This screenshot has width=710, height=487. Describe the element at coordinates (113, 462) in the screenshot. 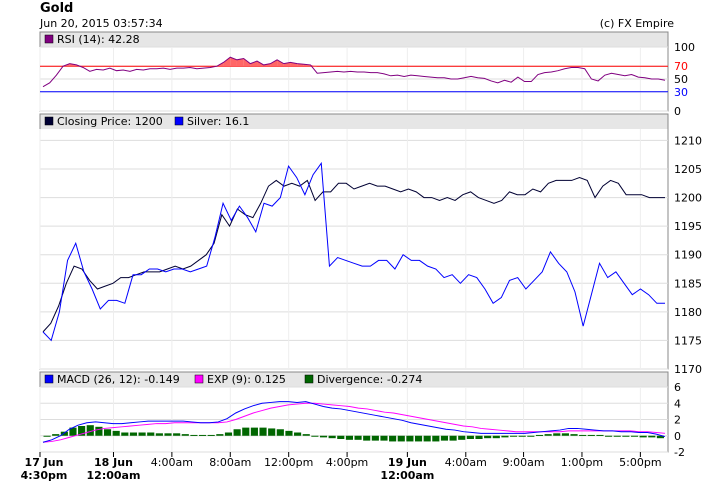

I see `x-tick-label: 18 Jun` at that location.